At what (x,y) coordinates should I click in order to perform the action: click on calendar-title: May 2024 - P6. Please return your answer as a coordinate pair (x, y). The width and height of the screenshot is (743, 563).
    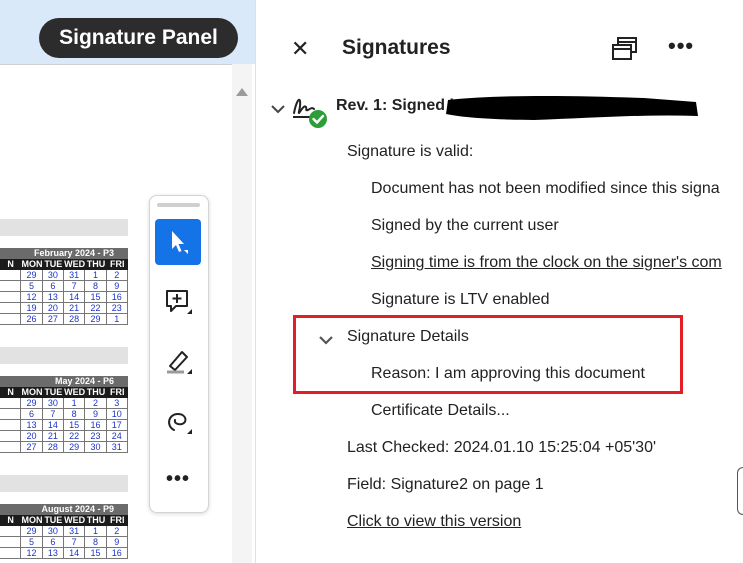
    Looking at the image, I should click on (64, 381).